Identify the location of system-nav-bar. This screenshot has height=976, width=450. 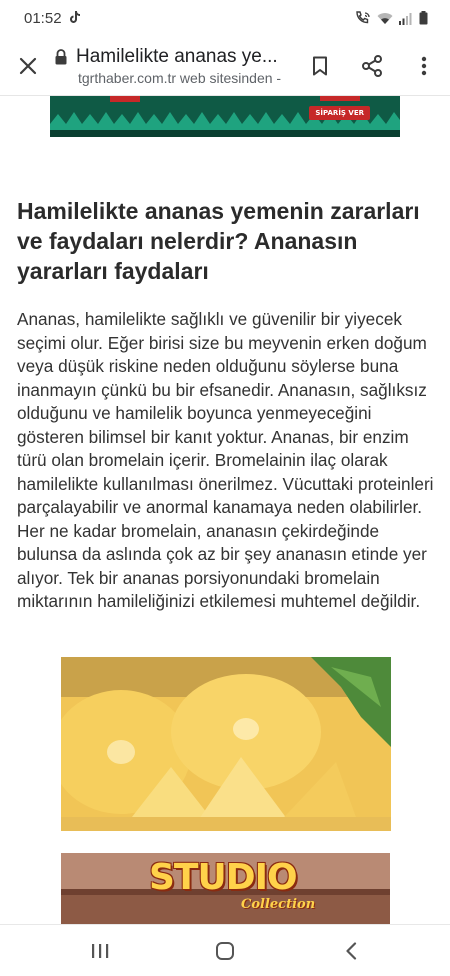
(225, 949).